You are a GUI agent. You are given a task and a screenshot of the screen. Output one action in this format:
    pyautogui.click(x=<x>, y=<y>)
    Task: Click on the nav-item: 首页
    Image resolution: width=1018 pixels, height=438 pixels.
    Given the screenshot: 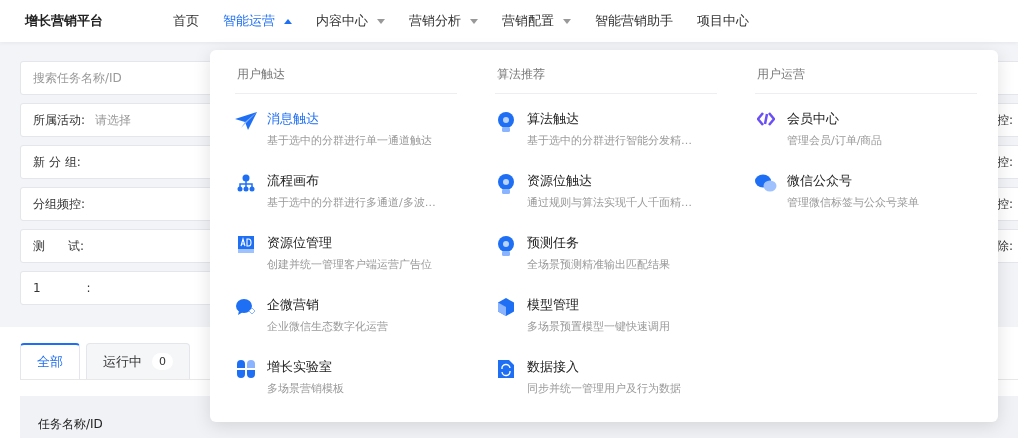 What is the action you would take?
    pyautogui.click(x=186, y=21)
    